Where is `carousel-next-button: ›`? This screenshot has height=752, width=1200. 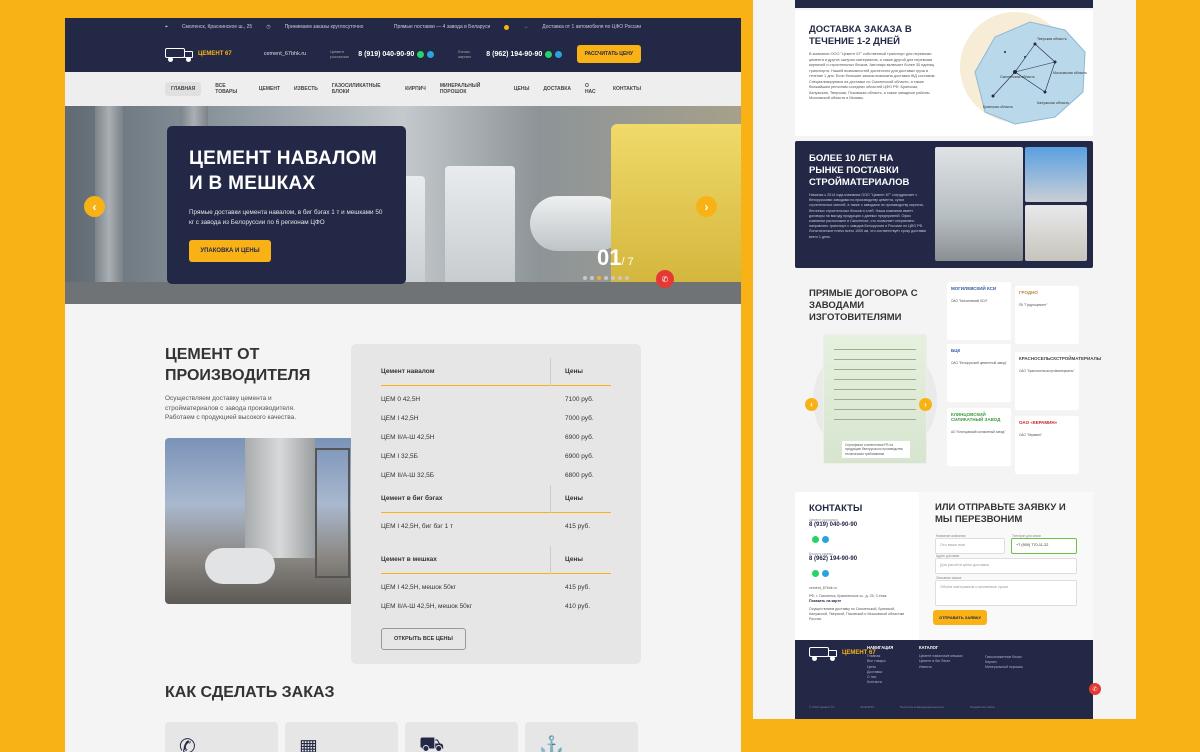 carousel-next-button: › is located at coordinates (925, 404).